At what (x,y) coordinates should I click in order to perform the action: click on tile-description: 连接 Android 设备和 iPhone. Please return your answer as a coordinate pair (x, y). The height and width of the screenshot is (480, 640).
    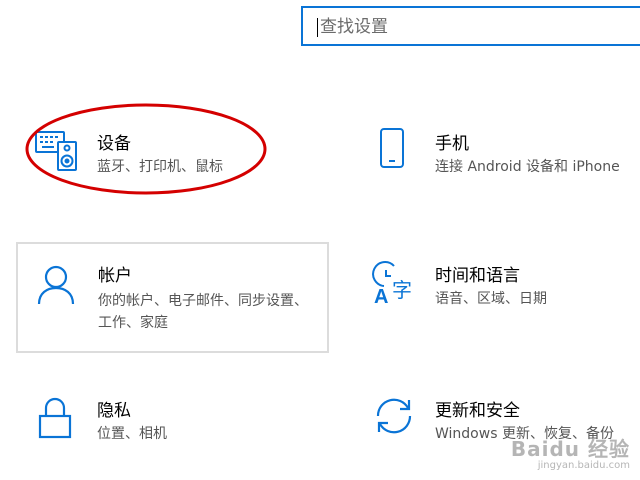
    Looking at the image, I should click on (527, 167).